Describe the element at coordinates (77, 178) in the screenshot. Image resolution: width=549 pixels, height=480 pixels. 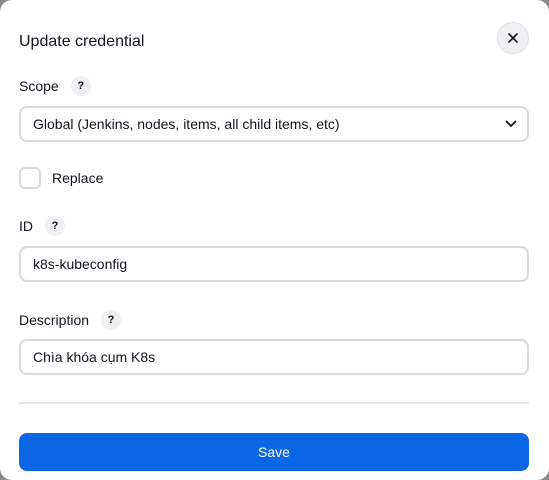
I see `replace-label: Replace` at that location.